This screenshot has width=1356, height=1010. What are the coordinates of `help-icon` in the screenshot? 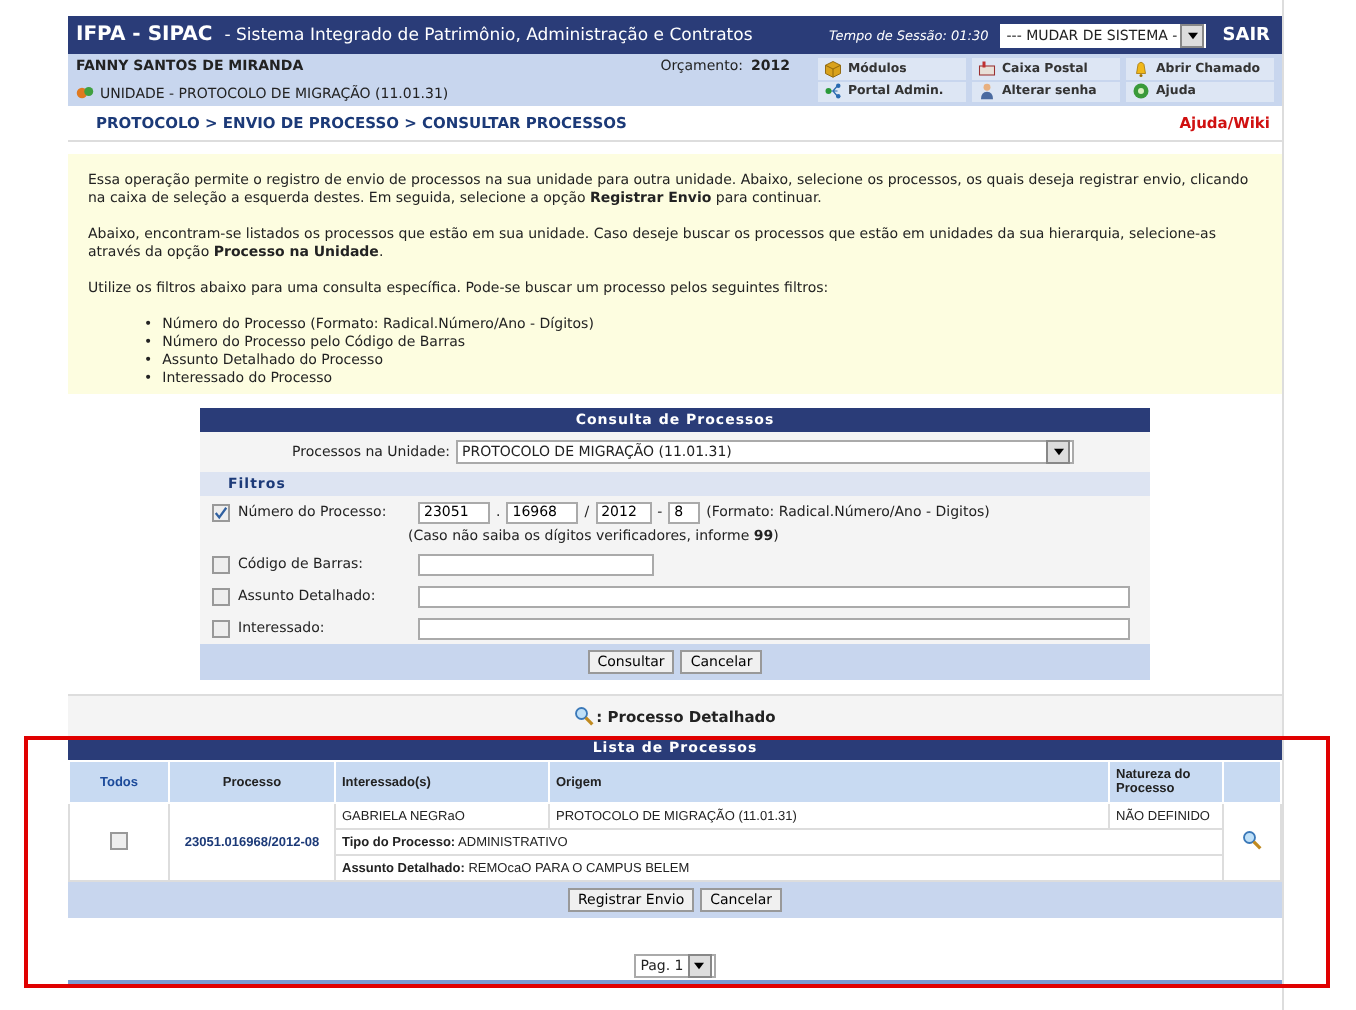 It's located at (1141, 91).